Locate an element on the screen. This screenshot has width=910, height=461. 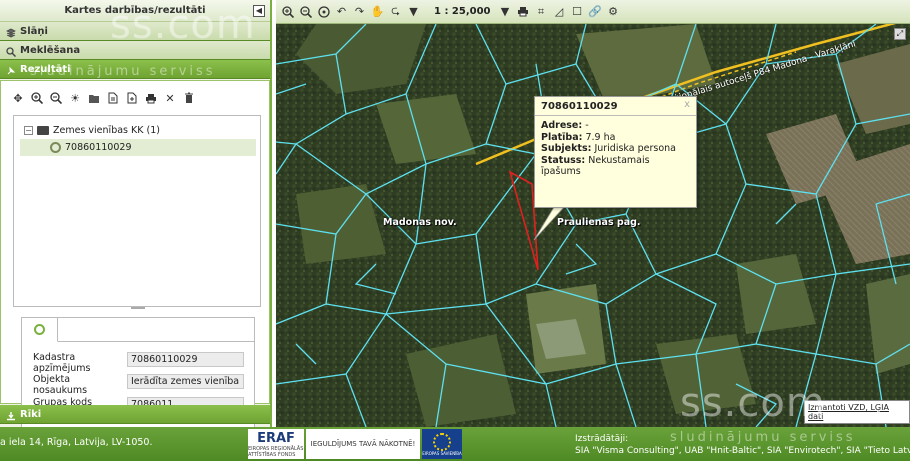
comment-icon: ☐ is located at coordinates (577, 11).